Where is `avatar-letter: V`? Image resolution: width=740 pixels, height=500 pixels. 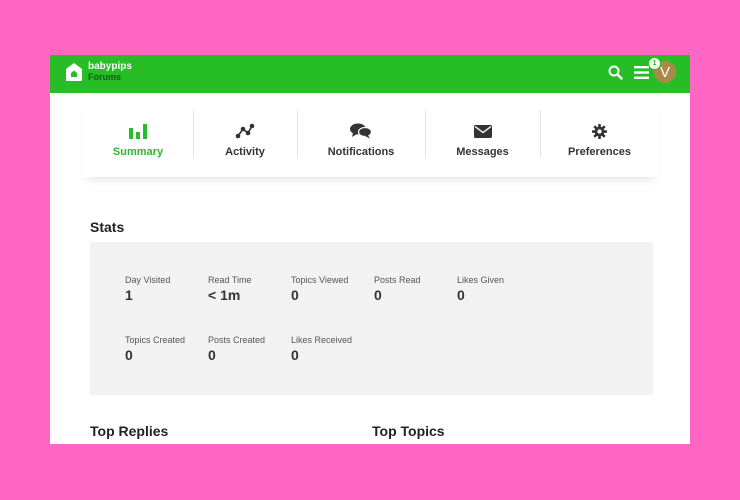 avatar-letter: V is located at coordinates (664, 72).